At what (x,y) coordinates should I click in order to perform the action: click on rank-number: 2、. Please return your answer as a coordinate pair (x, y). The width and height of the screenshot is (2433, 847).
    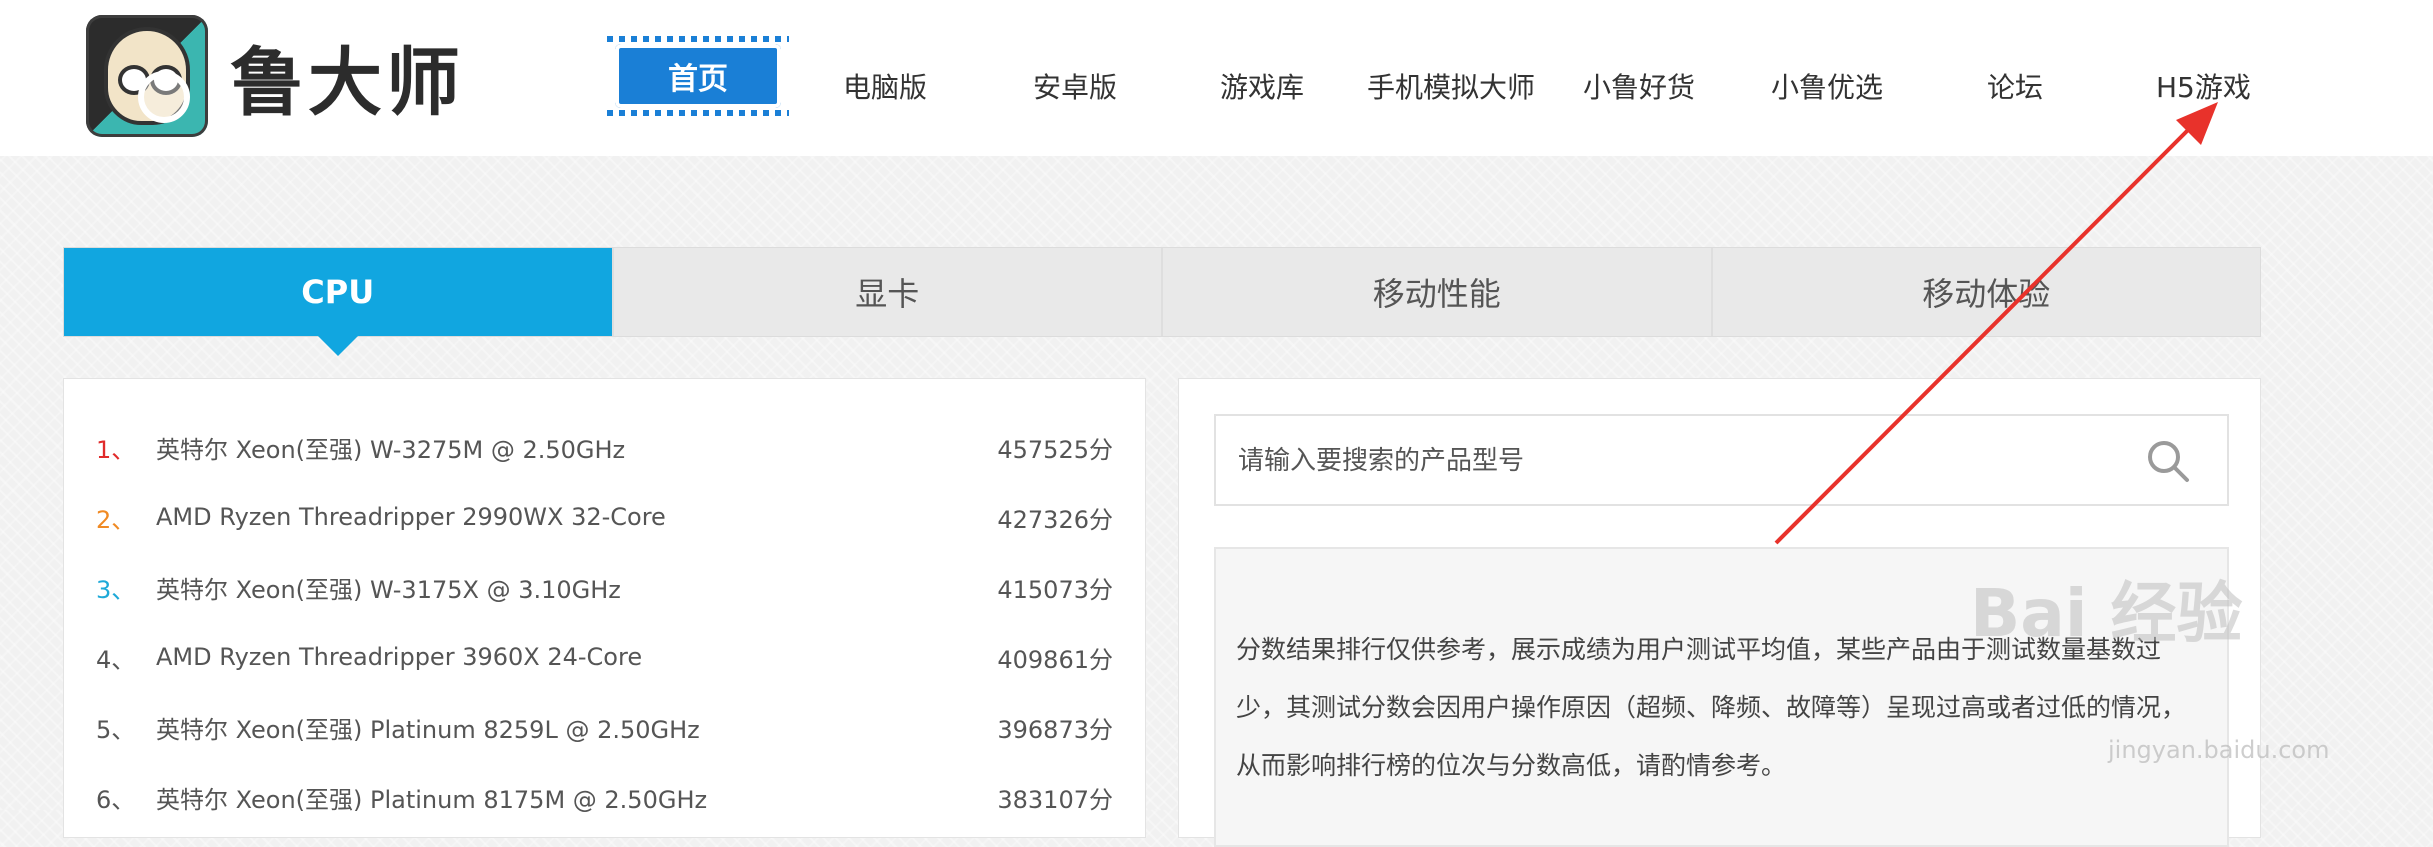
    Looking at the image, I should click on (116, 519).